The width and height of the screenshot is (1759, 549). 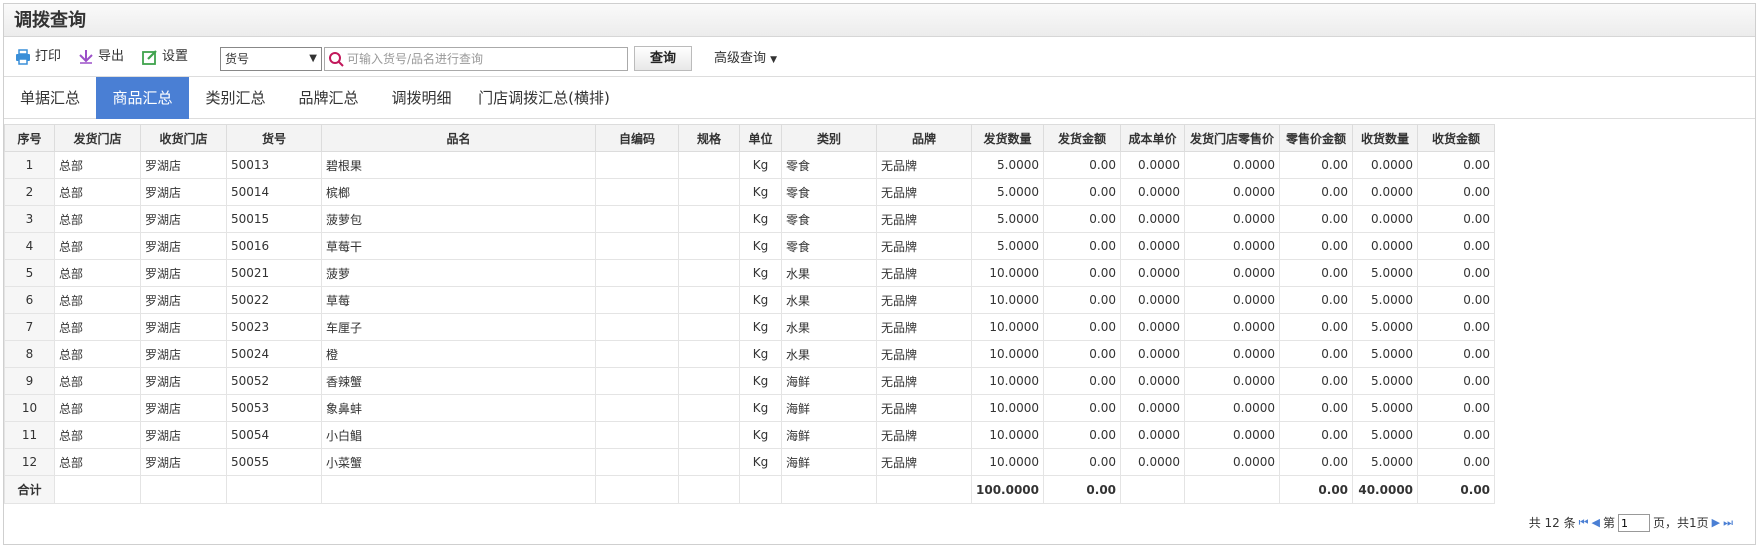 I want to click on advanced-query-button: 高级查询 ▼, so click(x=745, y=58).